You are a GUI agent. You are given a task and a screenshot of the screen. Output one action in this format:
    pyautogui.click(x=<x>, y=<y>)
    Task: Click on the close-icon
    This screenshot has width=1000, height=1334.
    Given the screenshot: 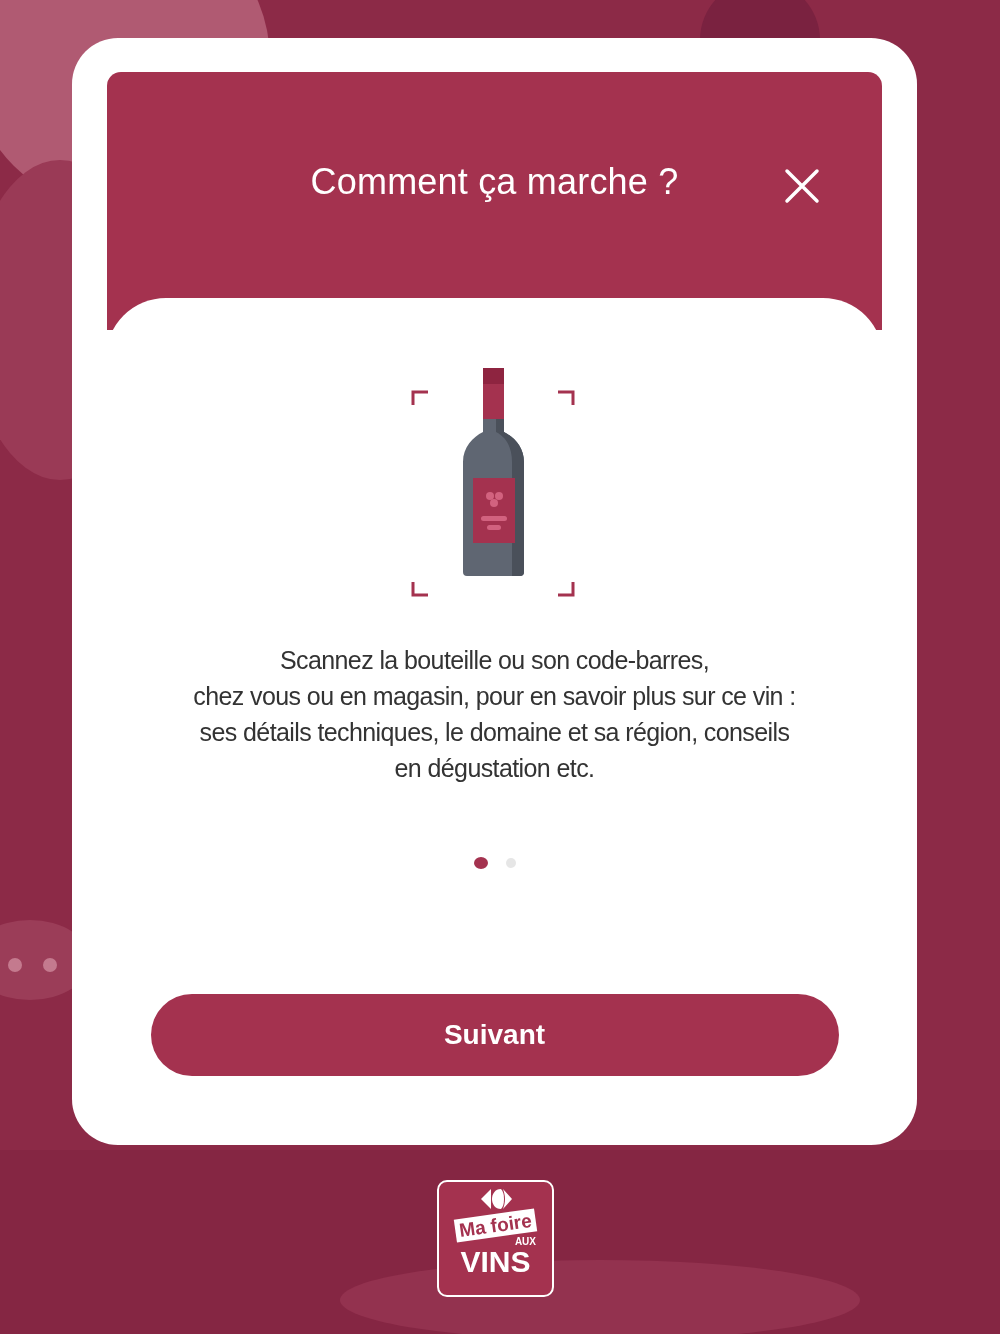 What is the action you would take?
    pyautogui.click(x=802, y=186)
    